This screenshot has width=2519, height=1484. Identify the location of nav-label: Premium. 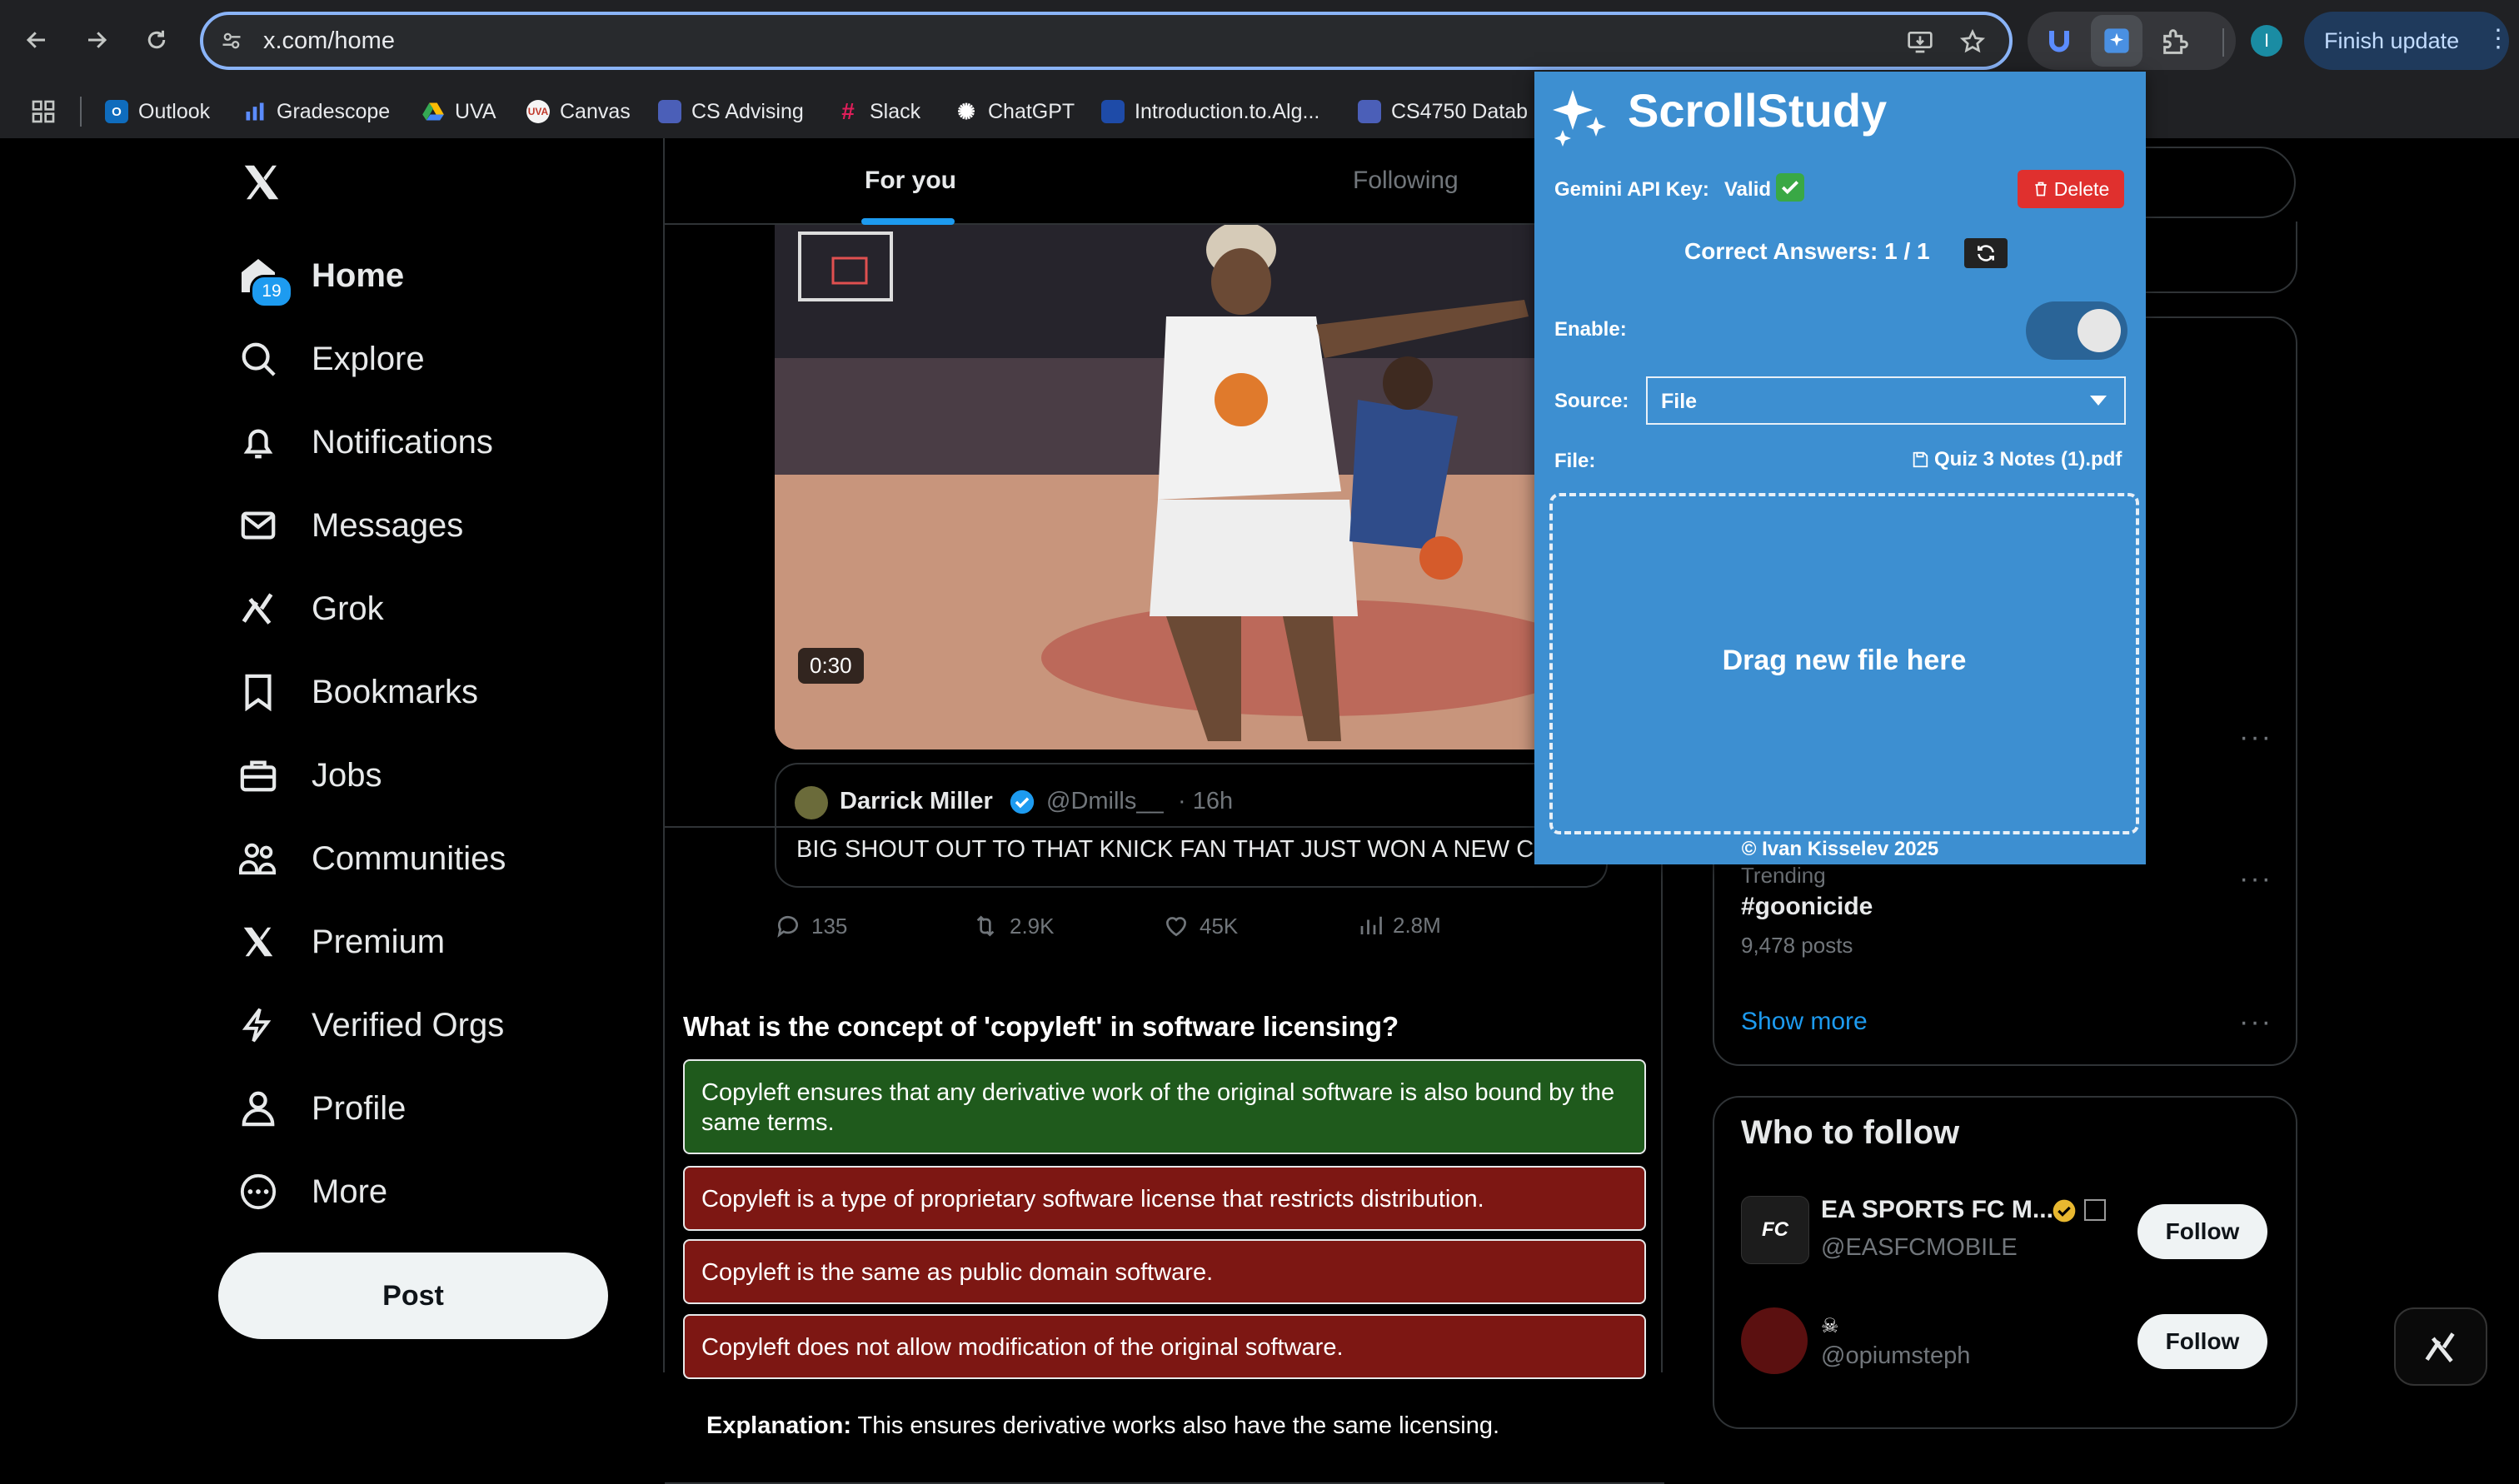
(379, 941).